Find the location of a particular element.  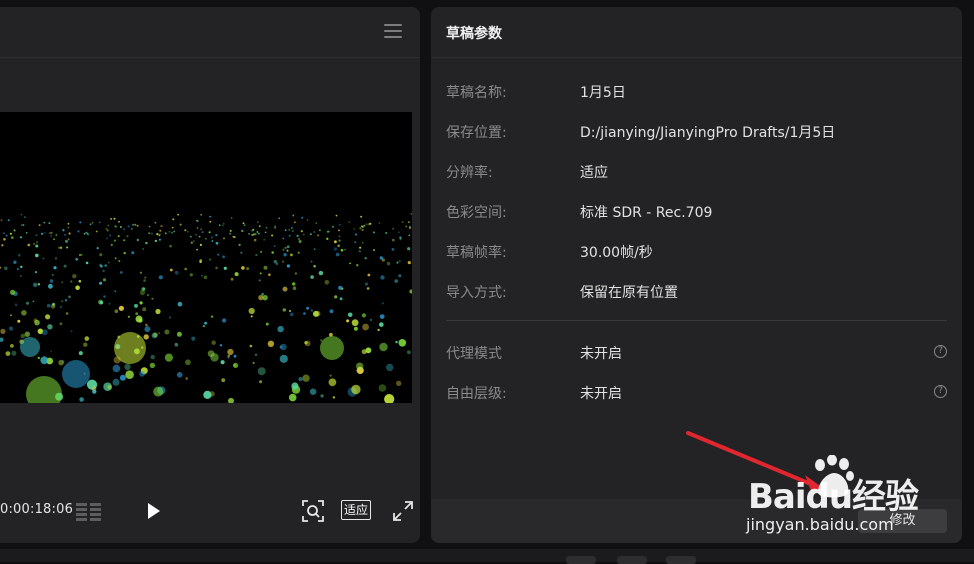

row-label: 分辨率: is located at coordinates (469, 173).